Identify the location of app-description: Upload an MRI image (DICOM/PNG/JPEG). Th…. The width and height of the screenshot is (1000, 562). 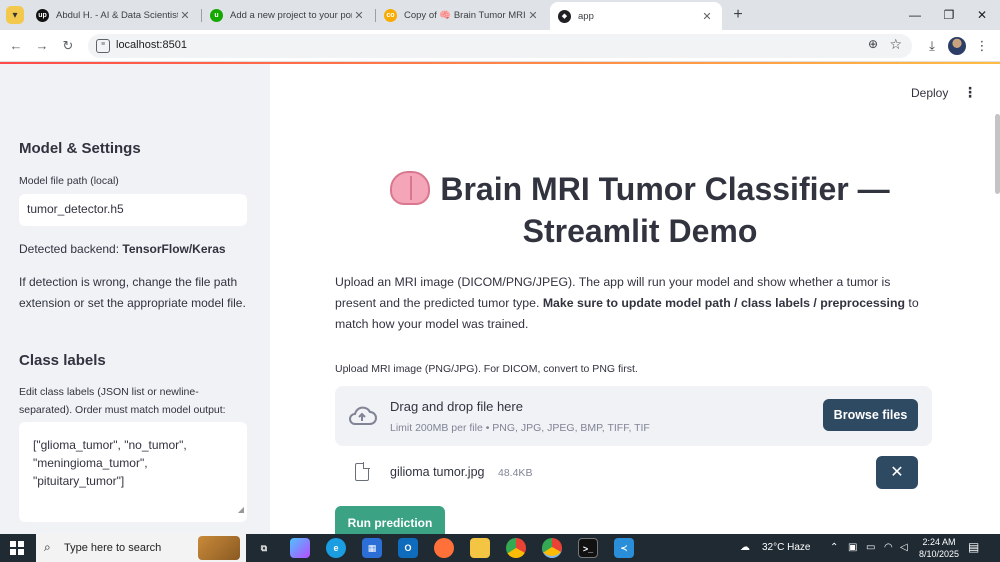
(630, 303).